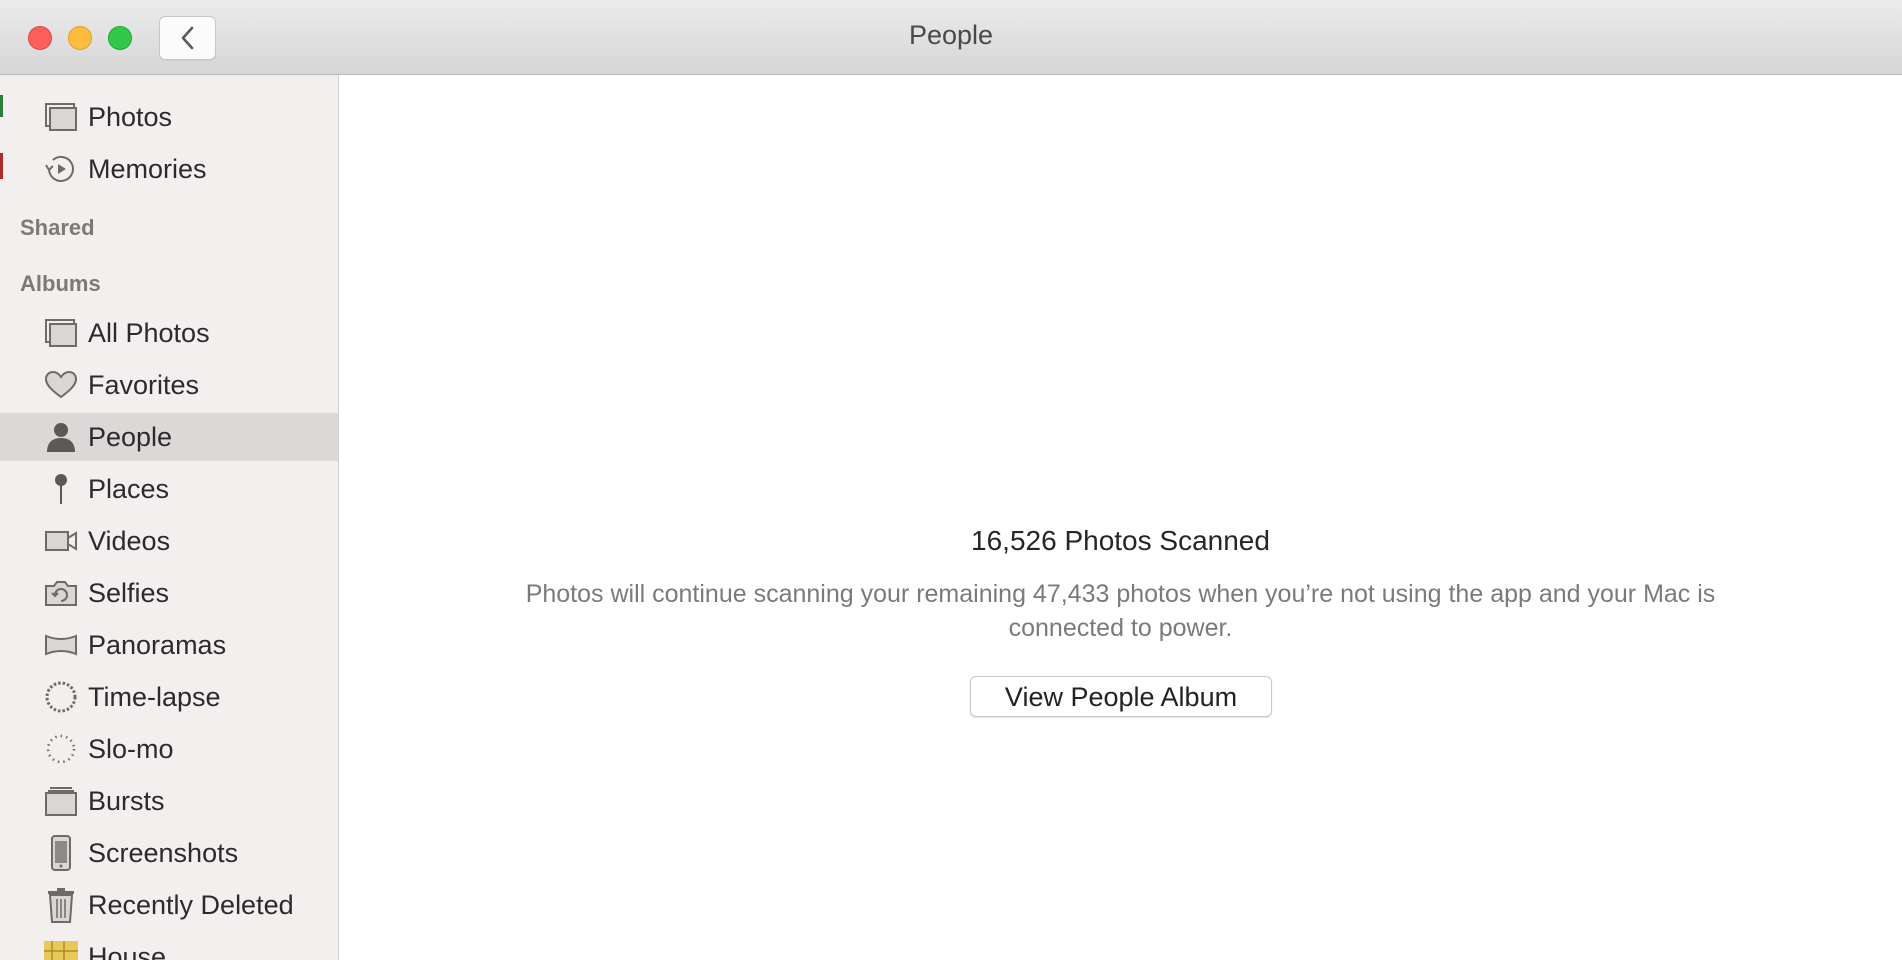 This screenshot has width=1902, height=960. Describe the element at coordinates (129, 541) in the screenshot. I see `sidebar-item-label: Videos` at that location.